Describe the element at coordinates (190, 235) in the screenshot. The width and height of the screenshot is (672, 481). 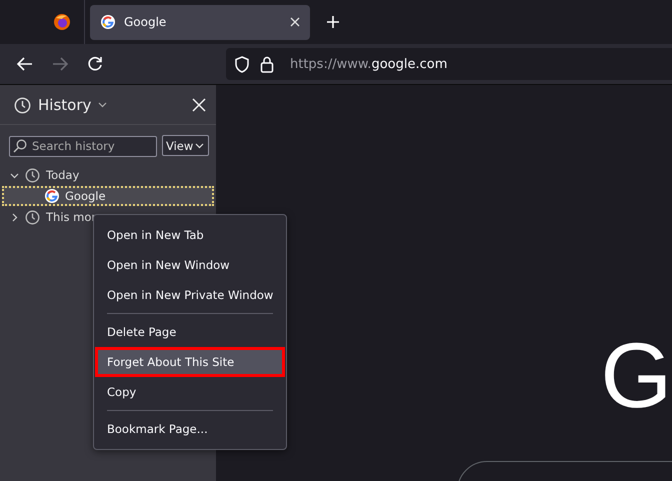
I see `menu-item: Open in New Tab` at that location.